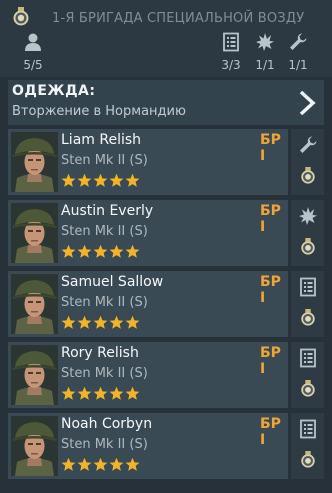 This screenshot has width=332, height=493. I want to click on outfit-label: ОДЕЖДА:, so click(54, 91).